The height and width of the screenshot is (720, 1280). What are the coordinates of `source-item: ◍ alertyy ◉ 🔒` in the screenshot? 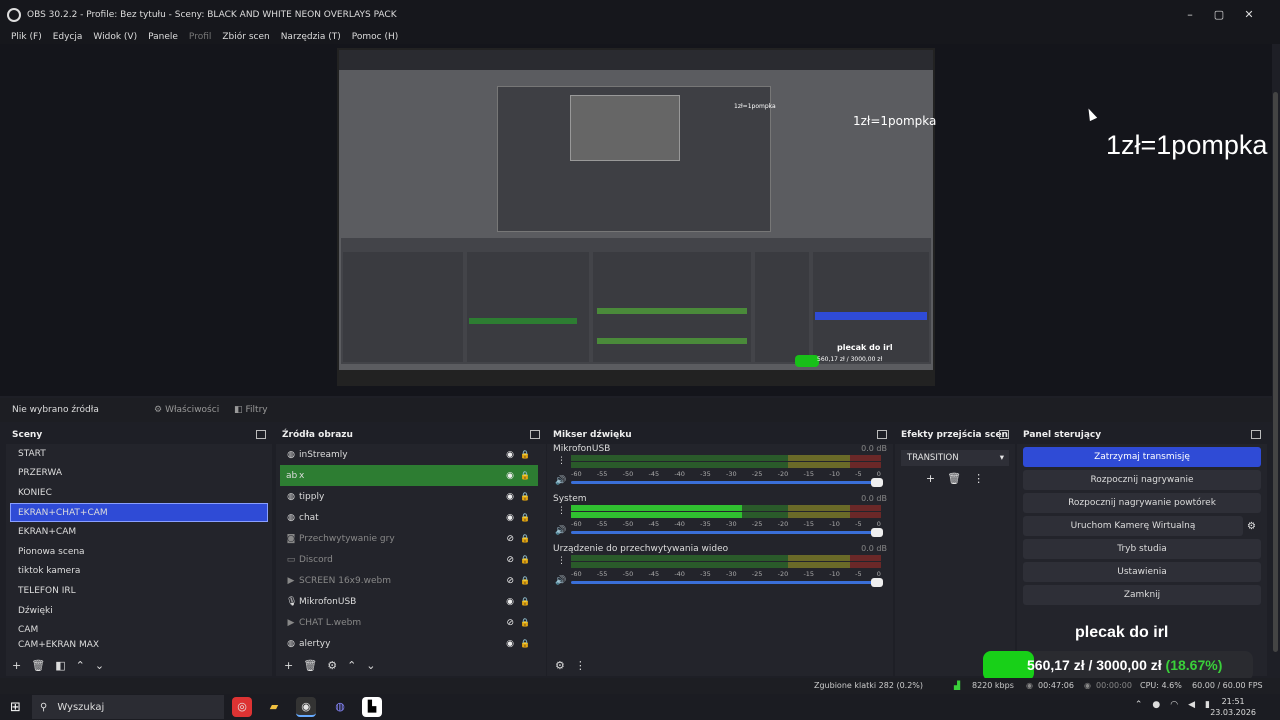 It's located at (409, 643).